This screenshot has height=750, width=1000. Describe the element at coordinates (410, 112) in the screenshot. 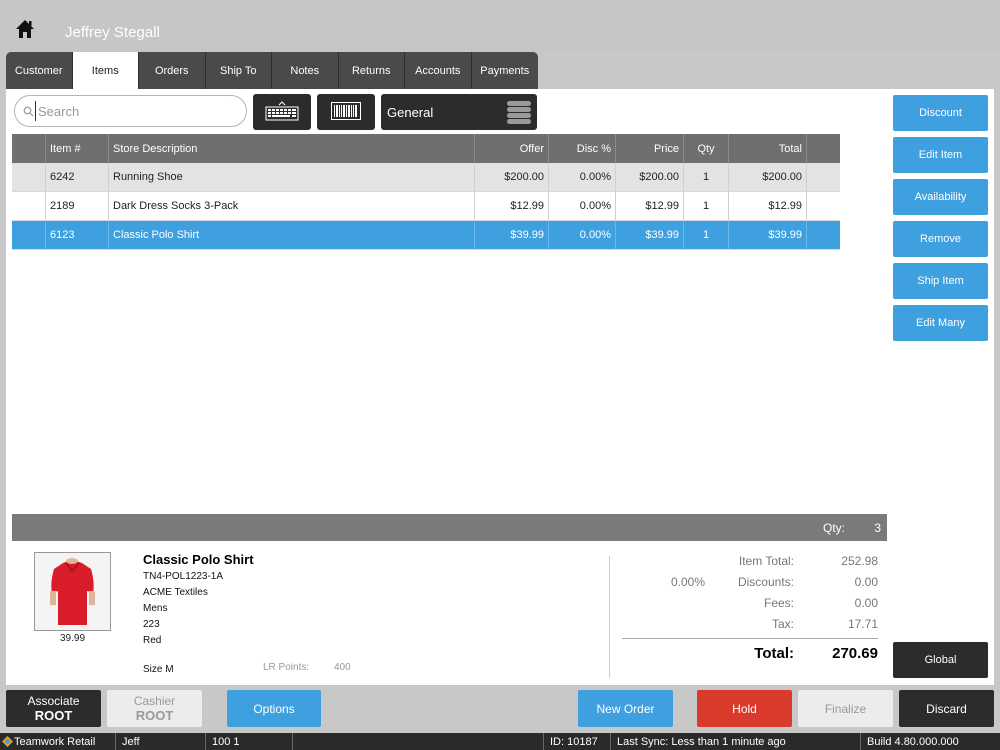

I see `price-list-value: General` at that location.